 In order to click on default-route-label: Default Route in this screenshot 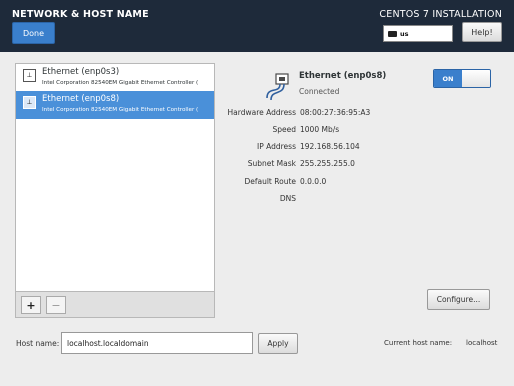, I will do `click(270, 181)`.